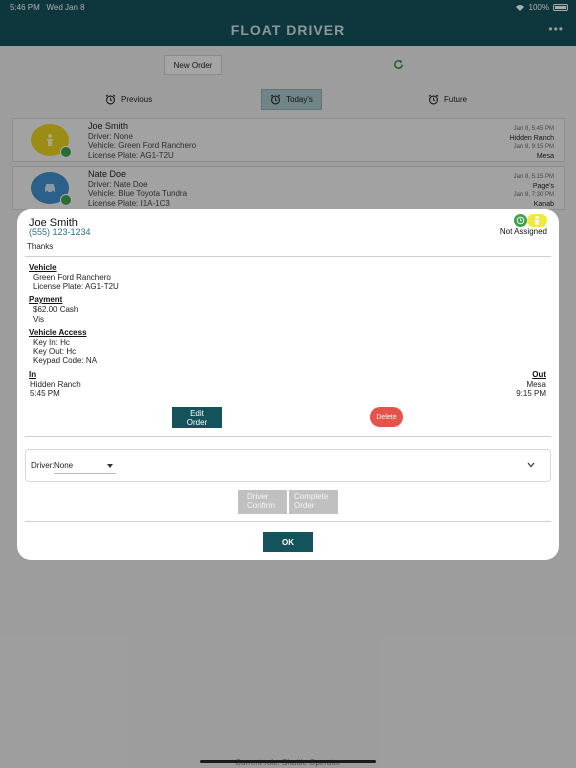 The image size is (576, 768). What do you see at coordinates (65, 360) in the screenshot?
I see `keypad-code: Keypad Code: NA` at bounding box center [65, 360].